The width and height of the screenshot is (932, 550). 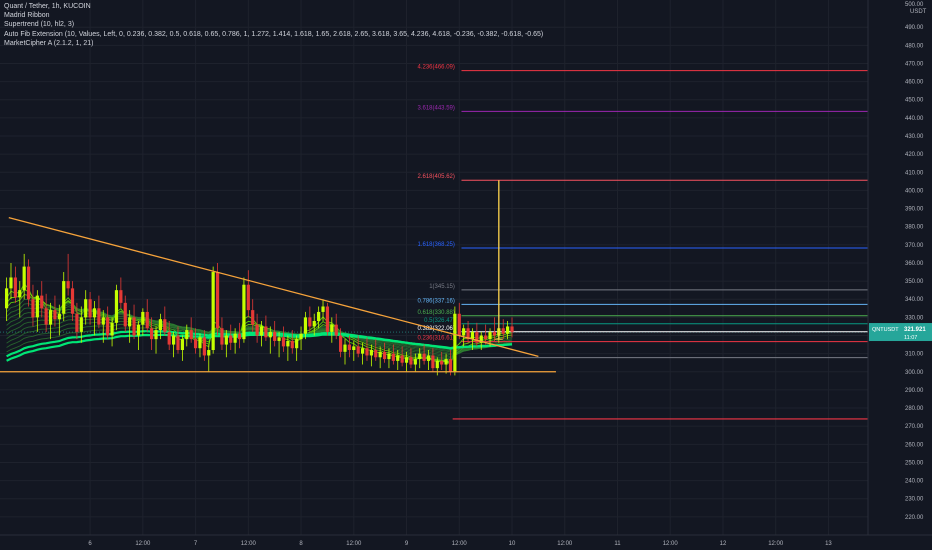 I want to click on indicator-supertrend: Supertrend (10, hl2, 3), so click(x=273, y=24).